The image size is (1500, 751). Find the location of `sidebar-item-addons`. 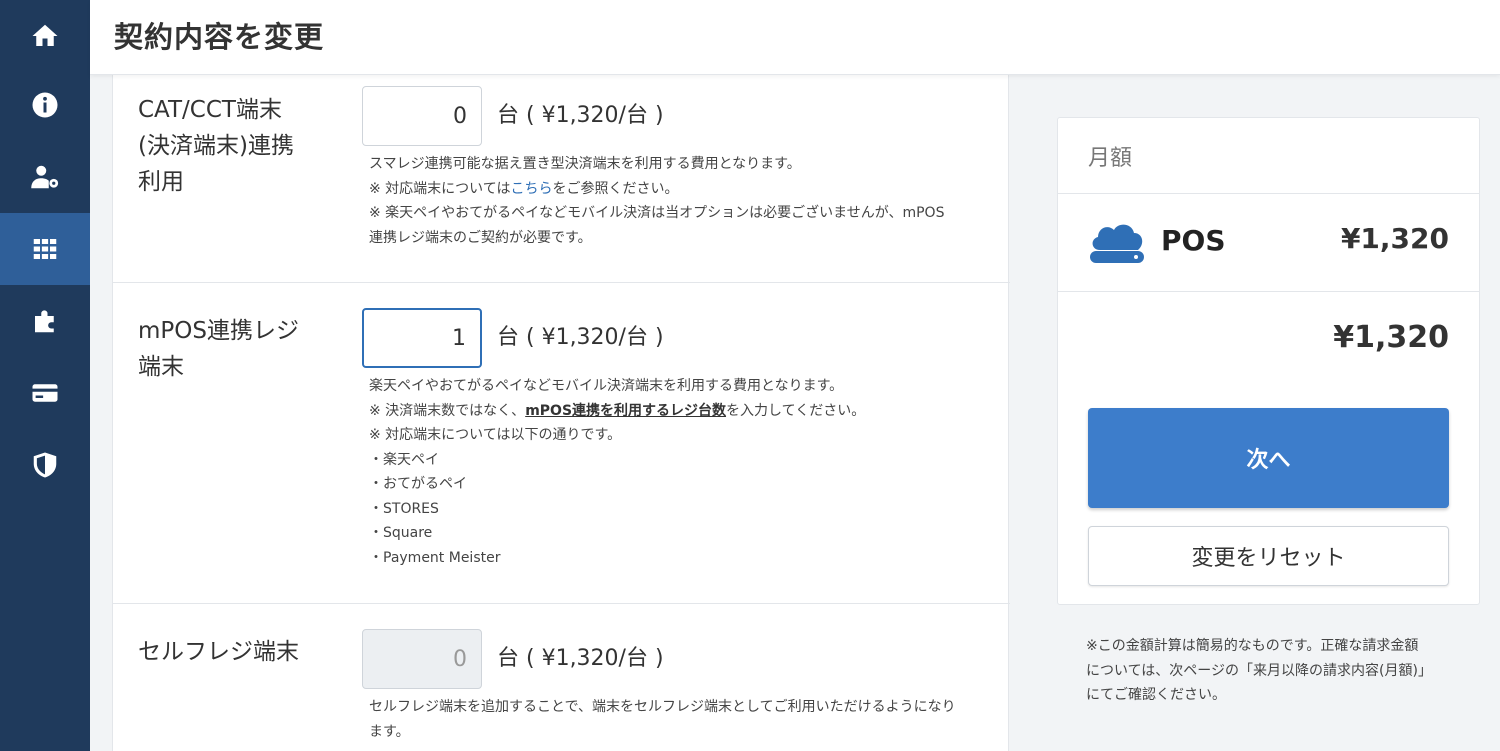

sidebar-item-addons is located at coordinates (45, 321).